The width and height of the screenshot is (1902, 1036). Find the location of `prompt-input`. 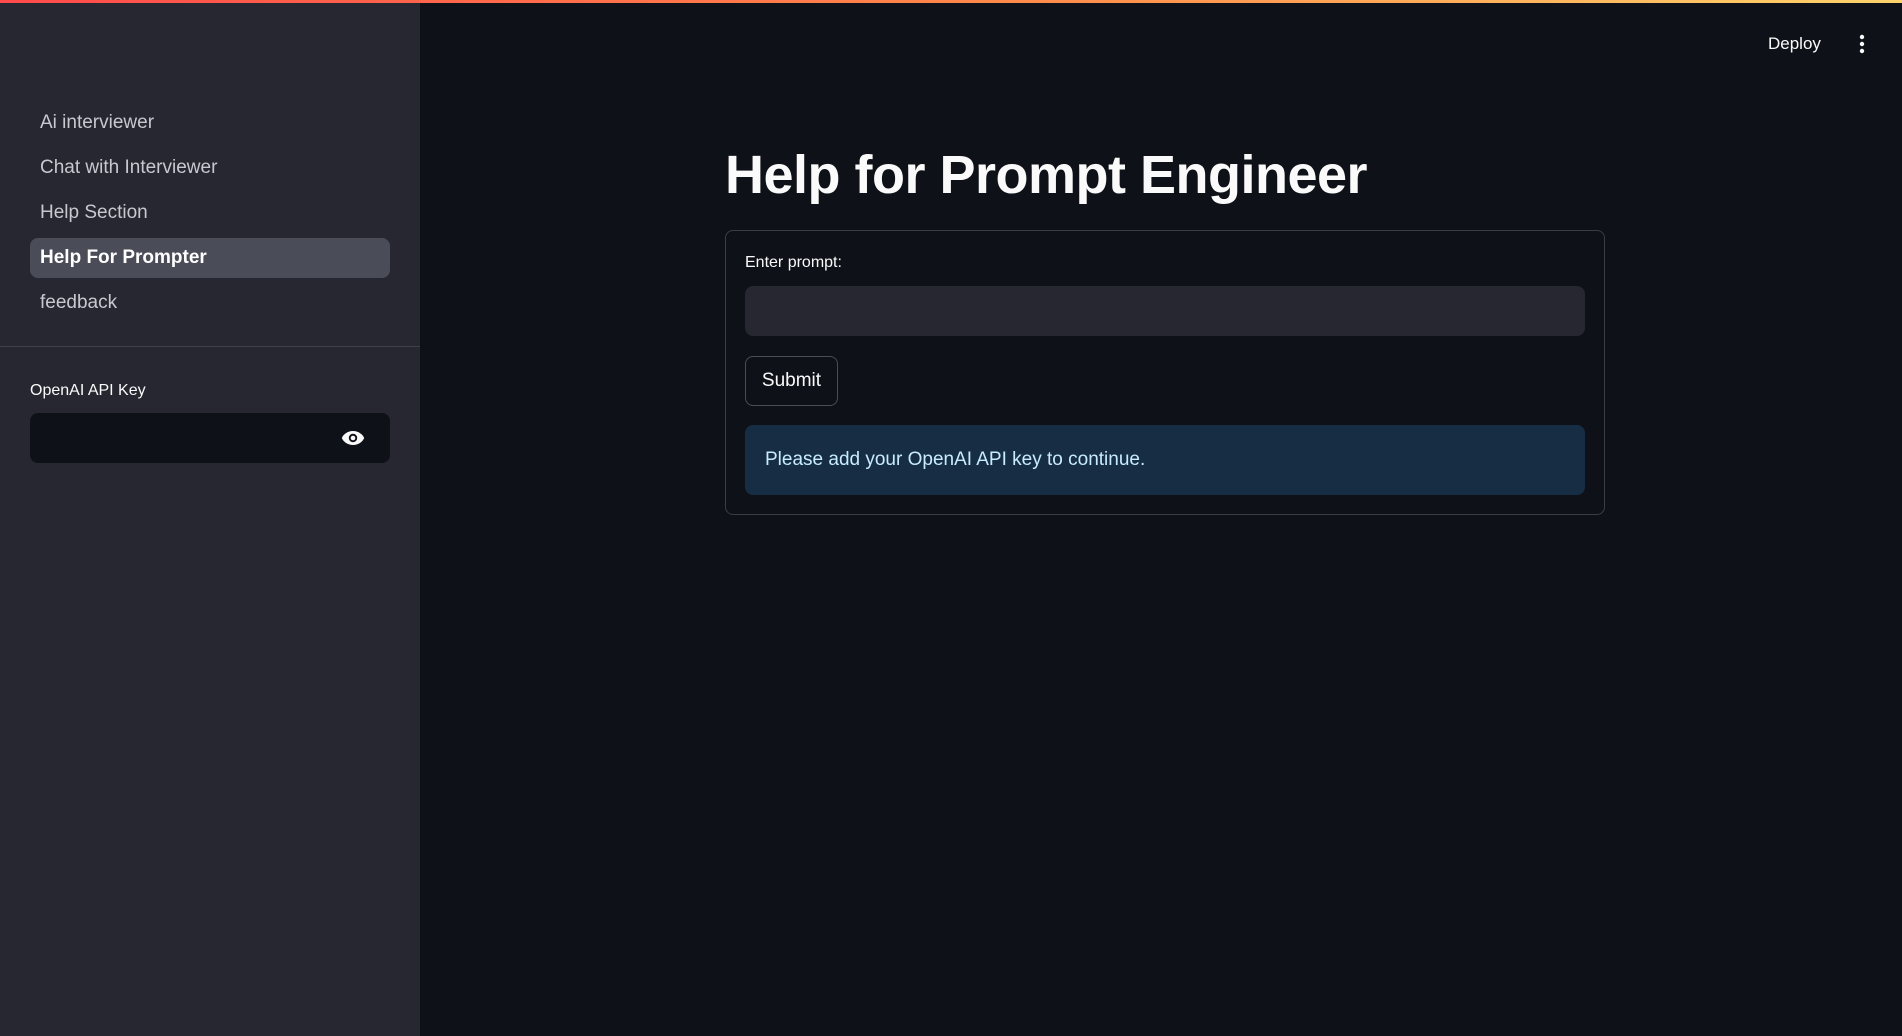

prompt-input is located at coordinates (1165, 311).